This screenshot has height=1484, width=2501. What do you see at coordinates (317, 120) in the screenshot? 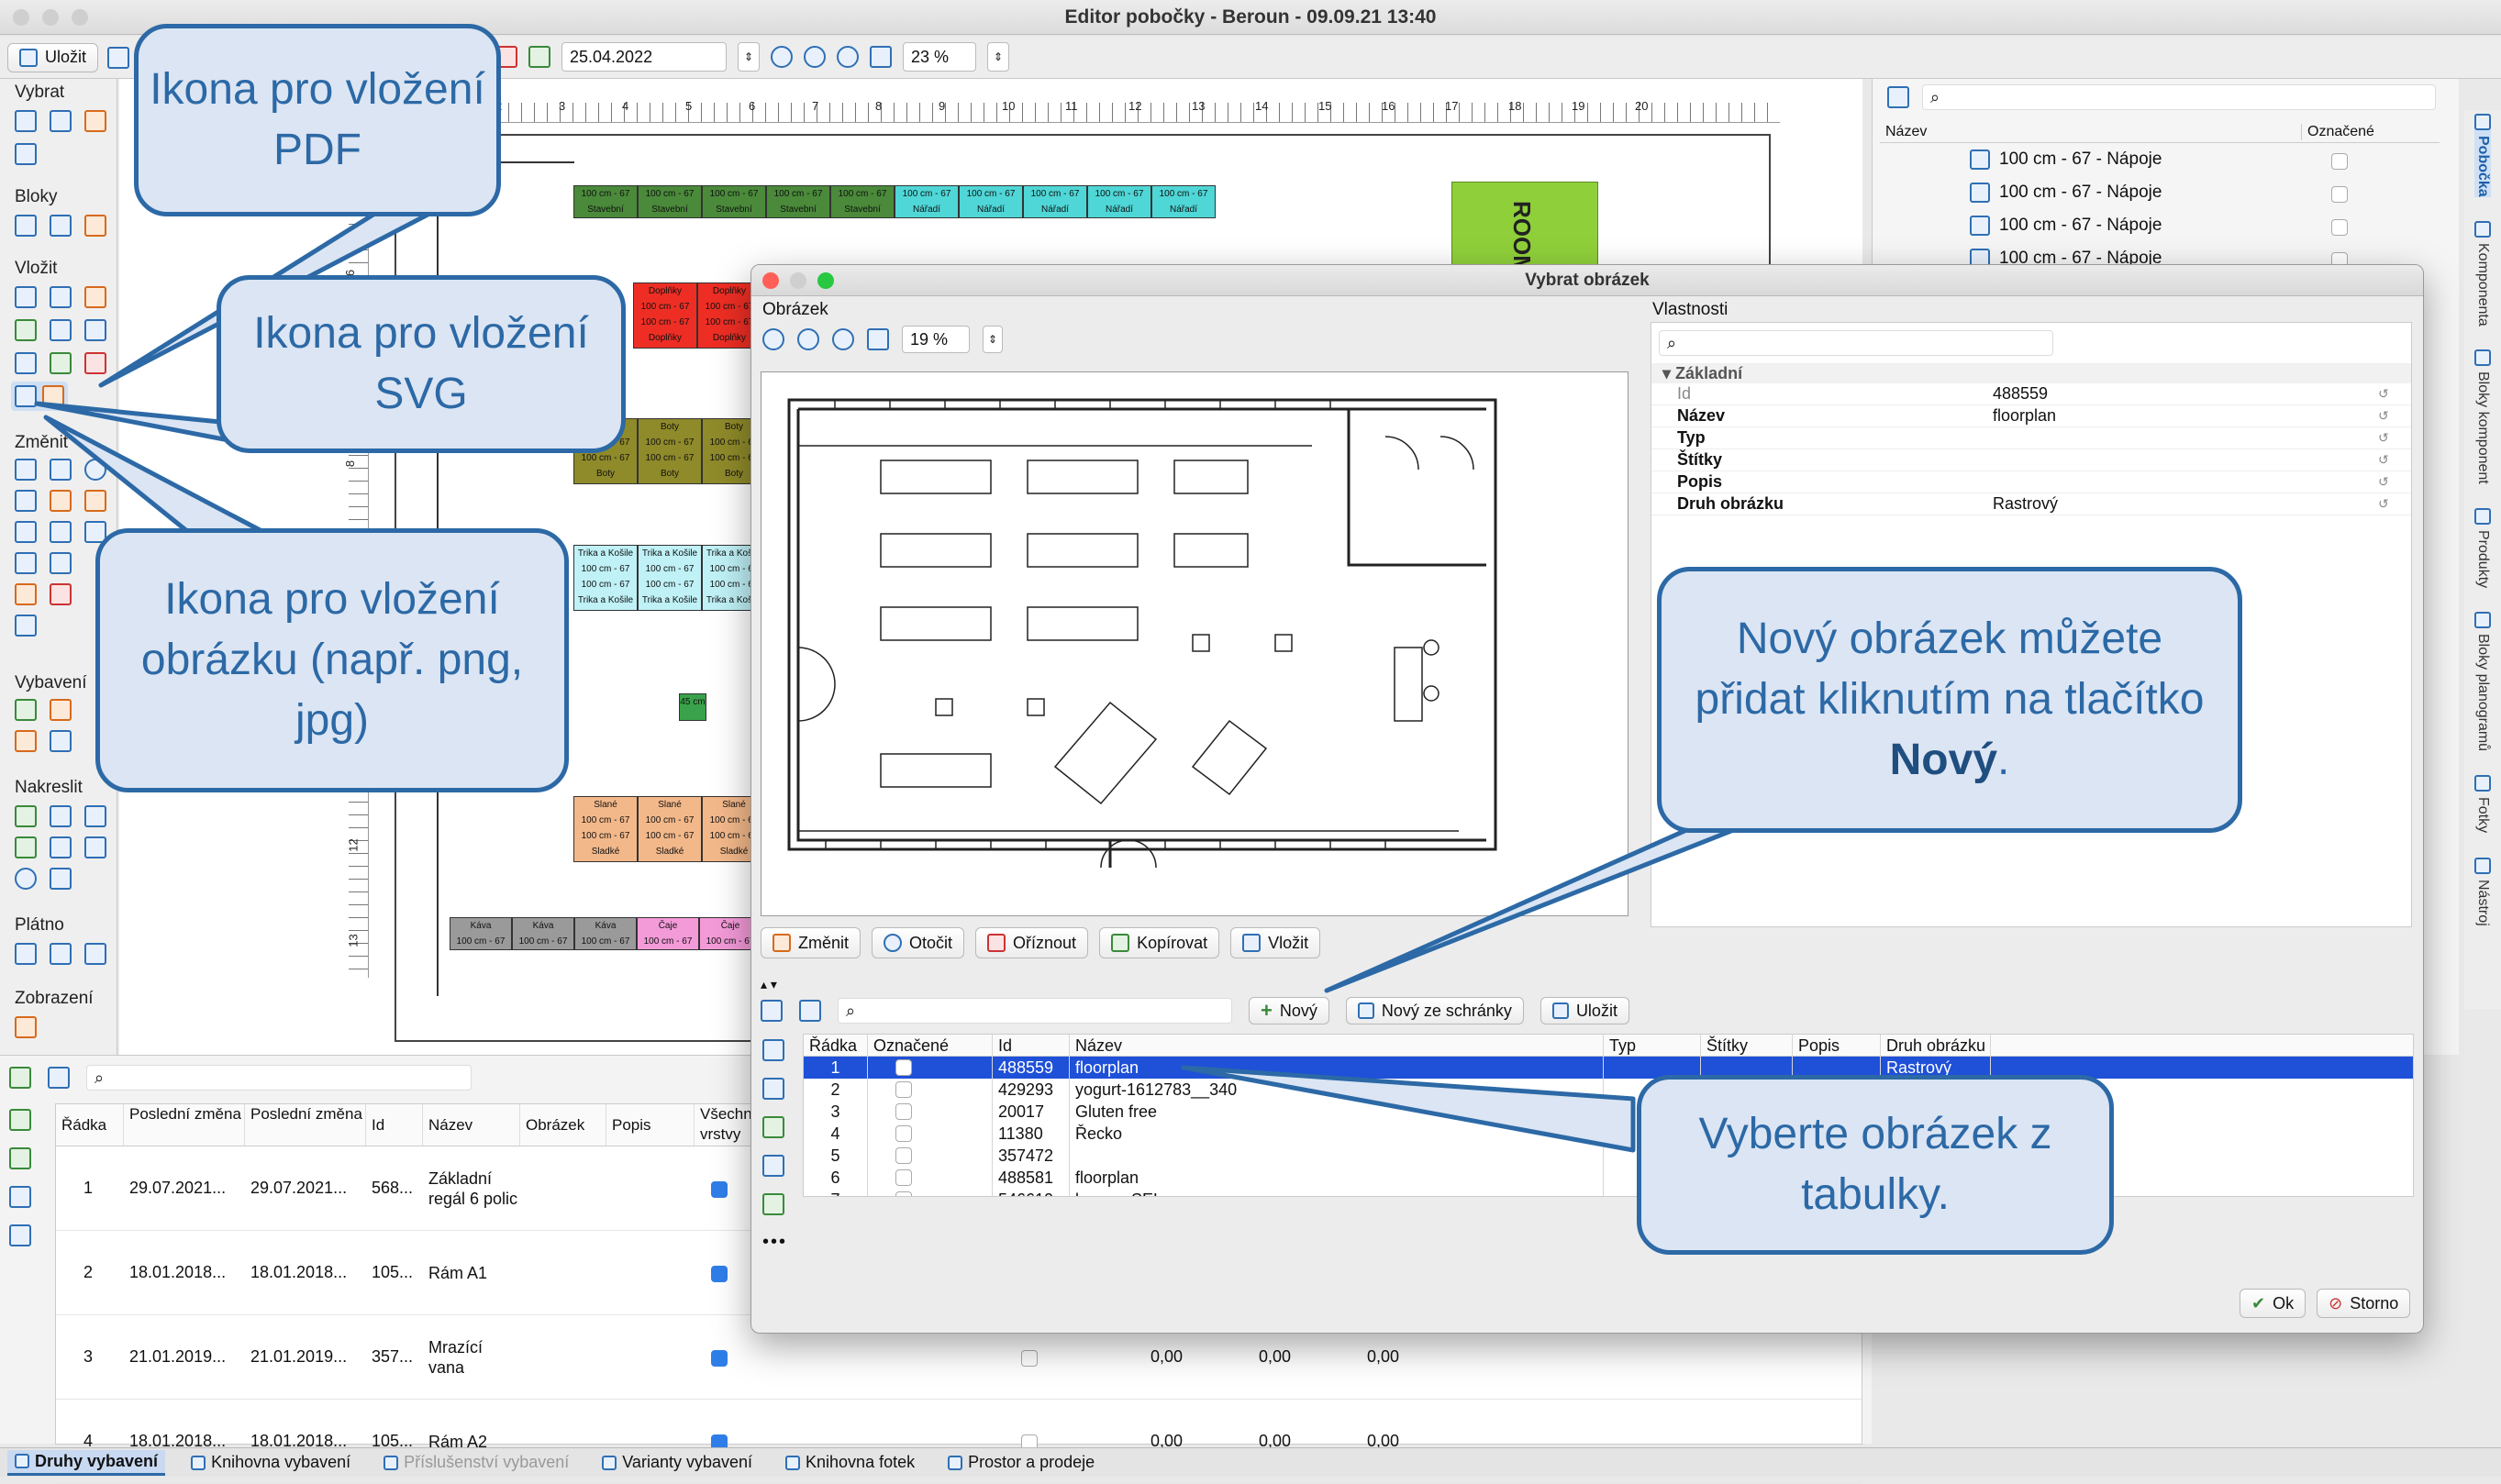
I see `callout-pdf: Ikona pro vložení PDF` at bounding box center [317, 120].